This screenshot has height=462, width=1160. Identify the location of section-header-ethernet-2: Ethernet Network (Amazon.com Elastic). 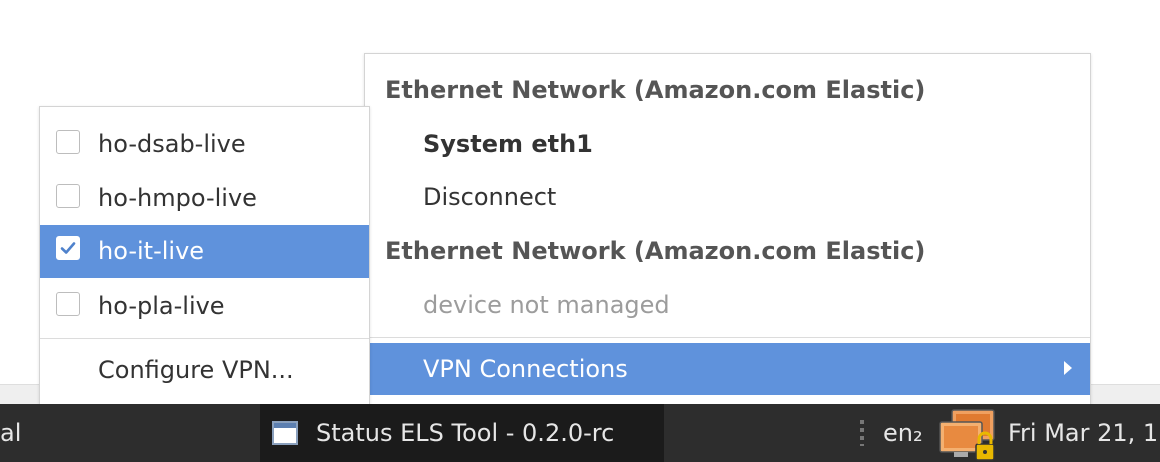
(655, 251).